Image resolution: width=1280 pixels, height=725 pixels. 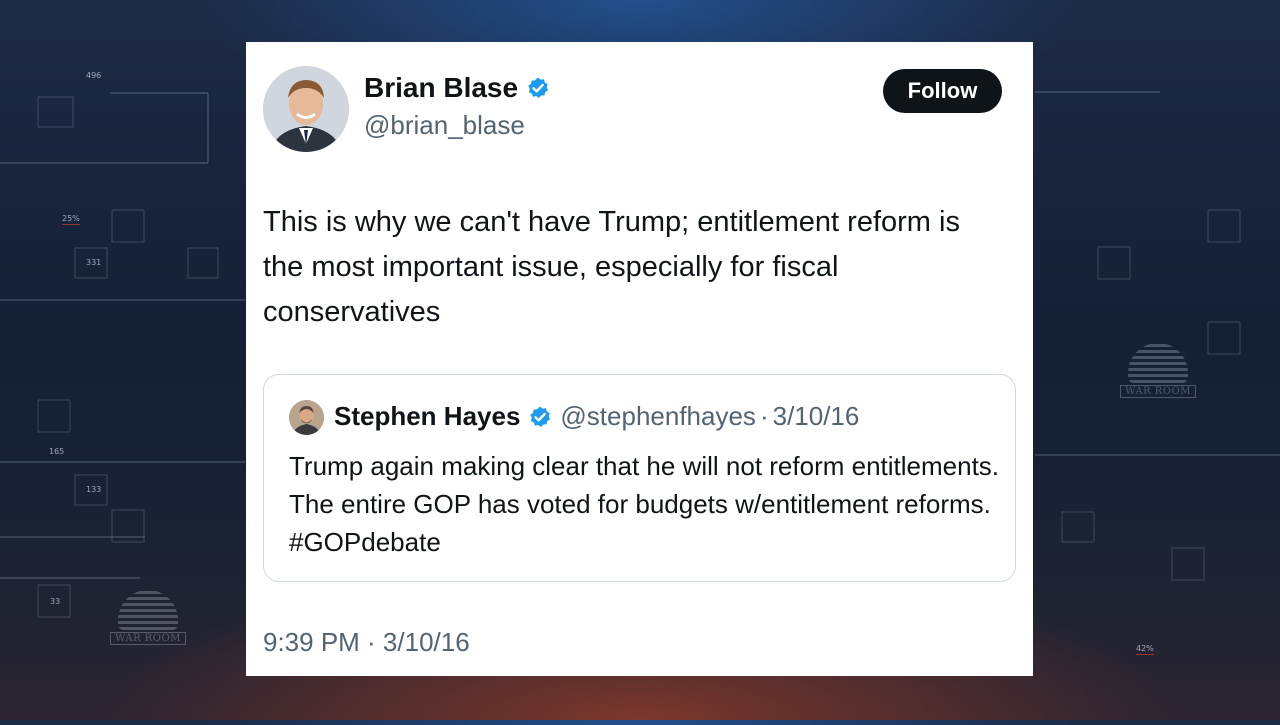 What do you see at coordinates (441, 88) in the screenshot?
I see `author-name: Brian Blase` at bounding box center [441, 88].